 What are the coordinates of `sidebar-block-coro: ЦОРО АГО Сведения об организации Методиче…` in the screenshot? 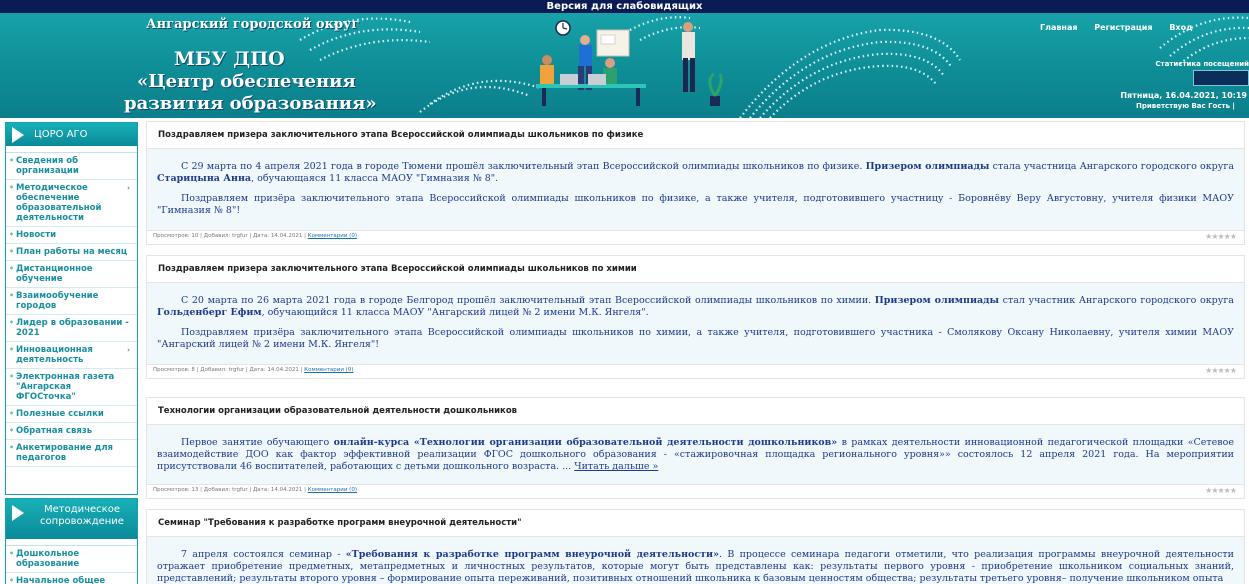 It's located at (71, 308).